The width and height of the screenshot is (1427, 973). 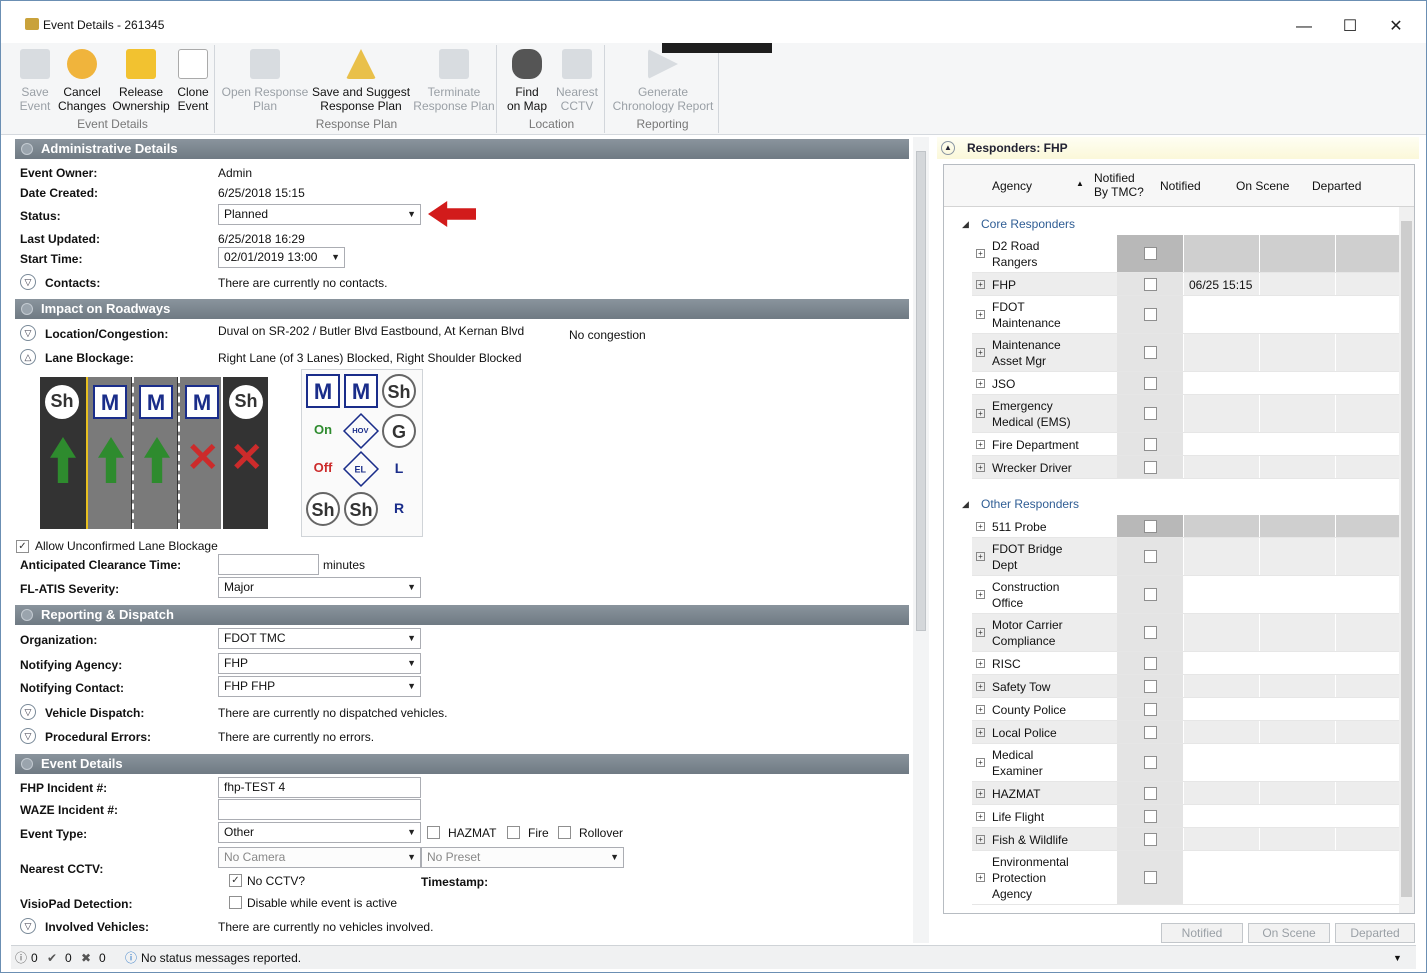 I want to click on column-departed: Departed, so click(x=1336, y=186).